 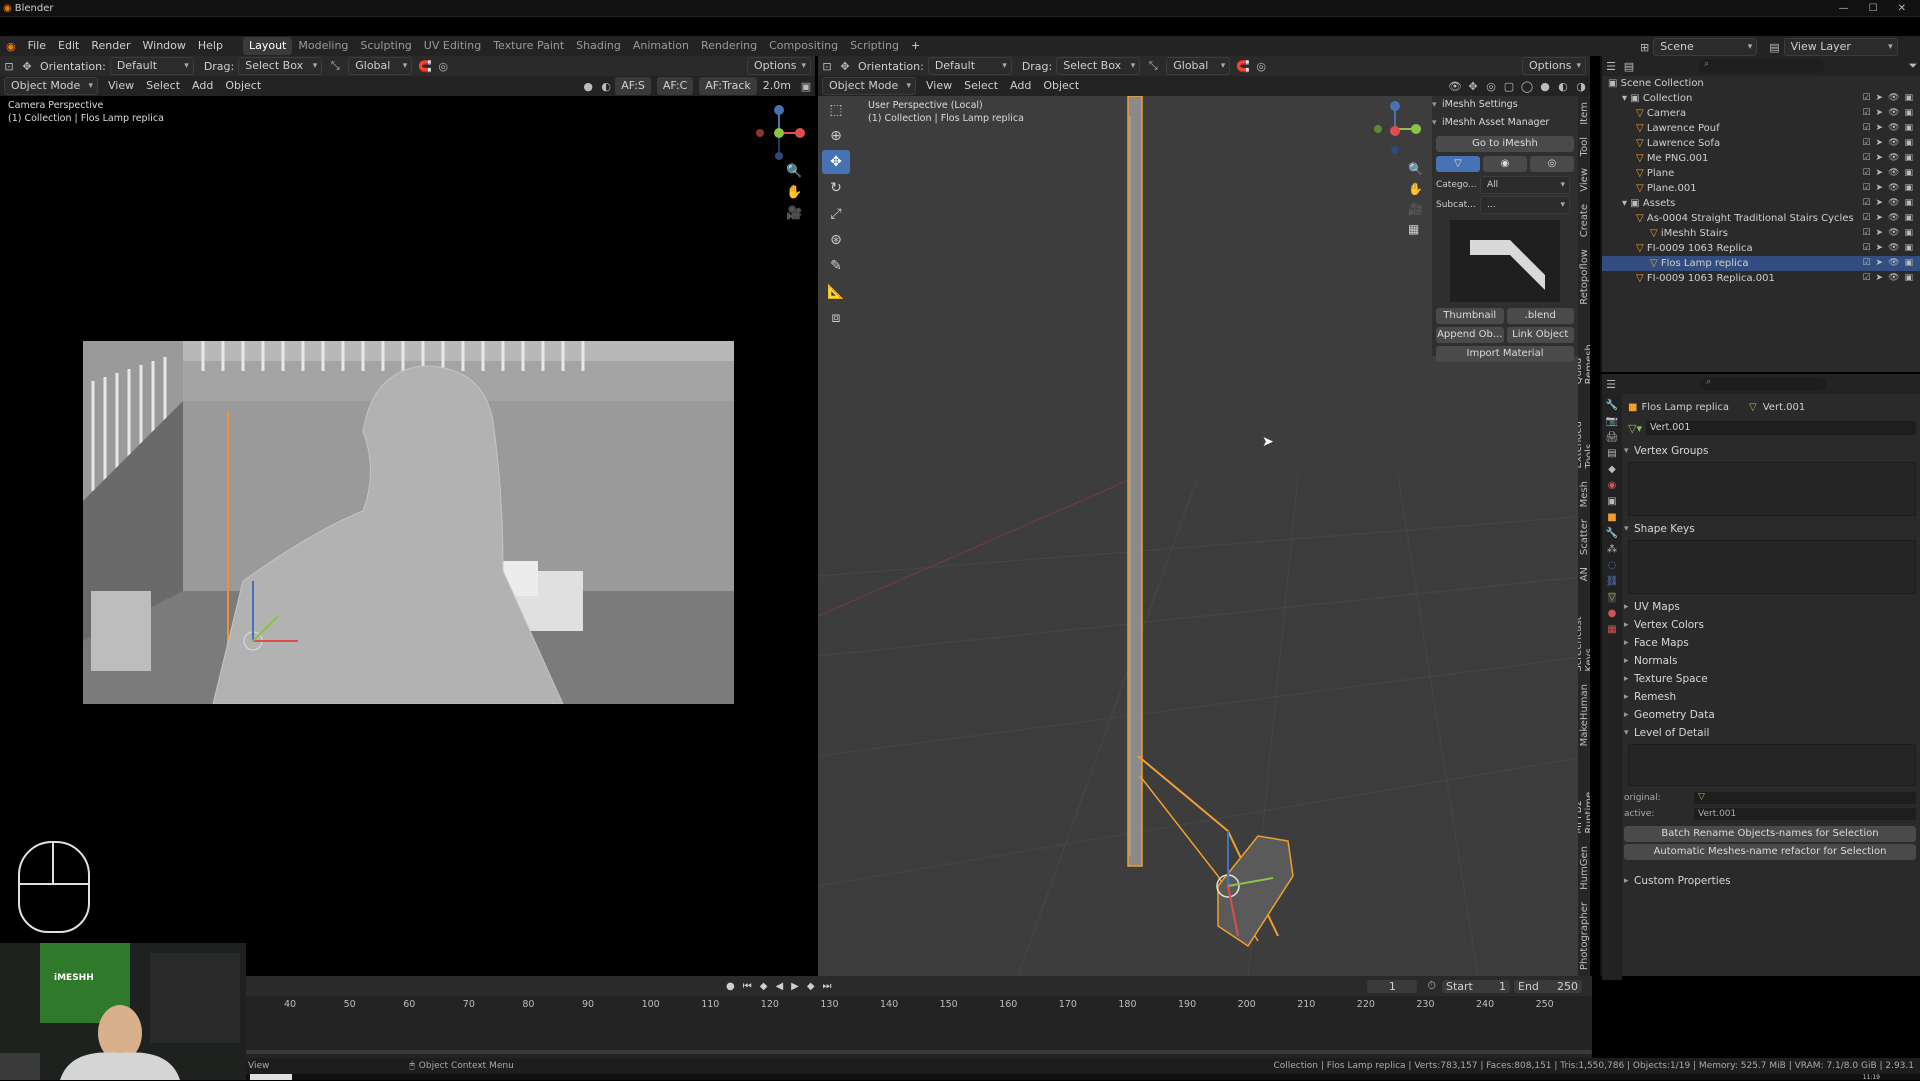 What do you see at coordinates (1505, 261) in the screenshot?
I see `asset-thumbnail` at bounding box center [1505, 261].